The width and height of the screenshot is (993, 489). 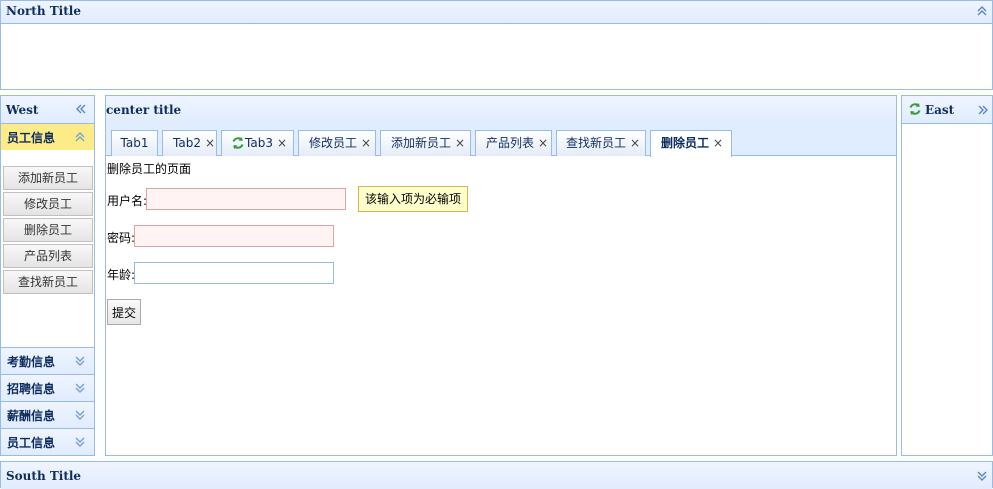 I want to click on accordion-active-title: 员工信息, so click(x=31, y=138).